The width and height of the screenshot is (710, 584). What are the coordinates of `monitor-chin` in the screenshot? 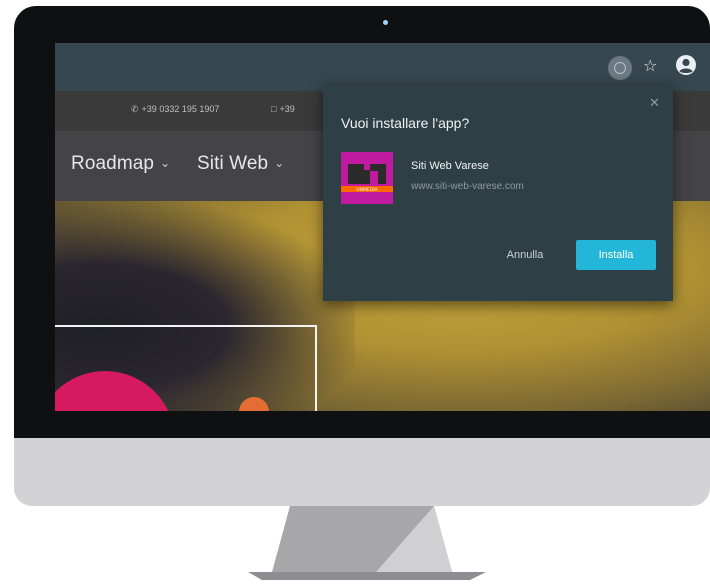 It's located at (362, 472).